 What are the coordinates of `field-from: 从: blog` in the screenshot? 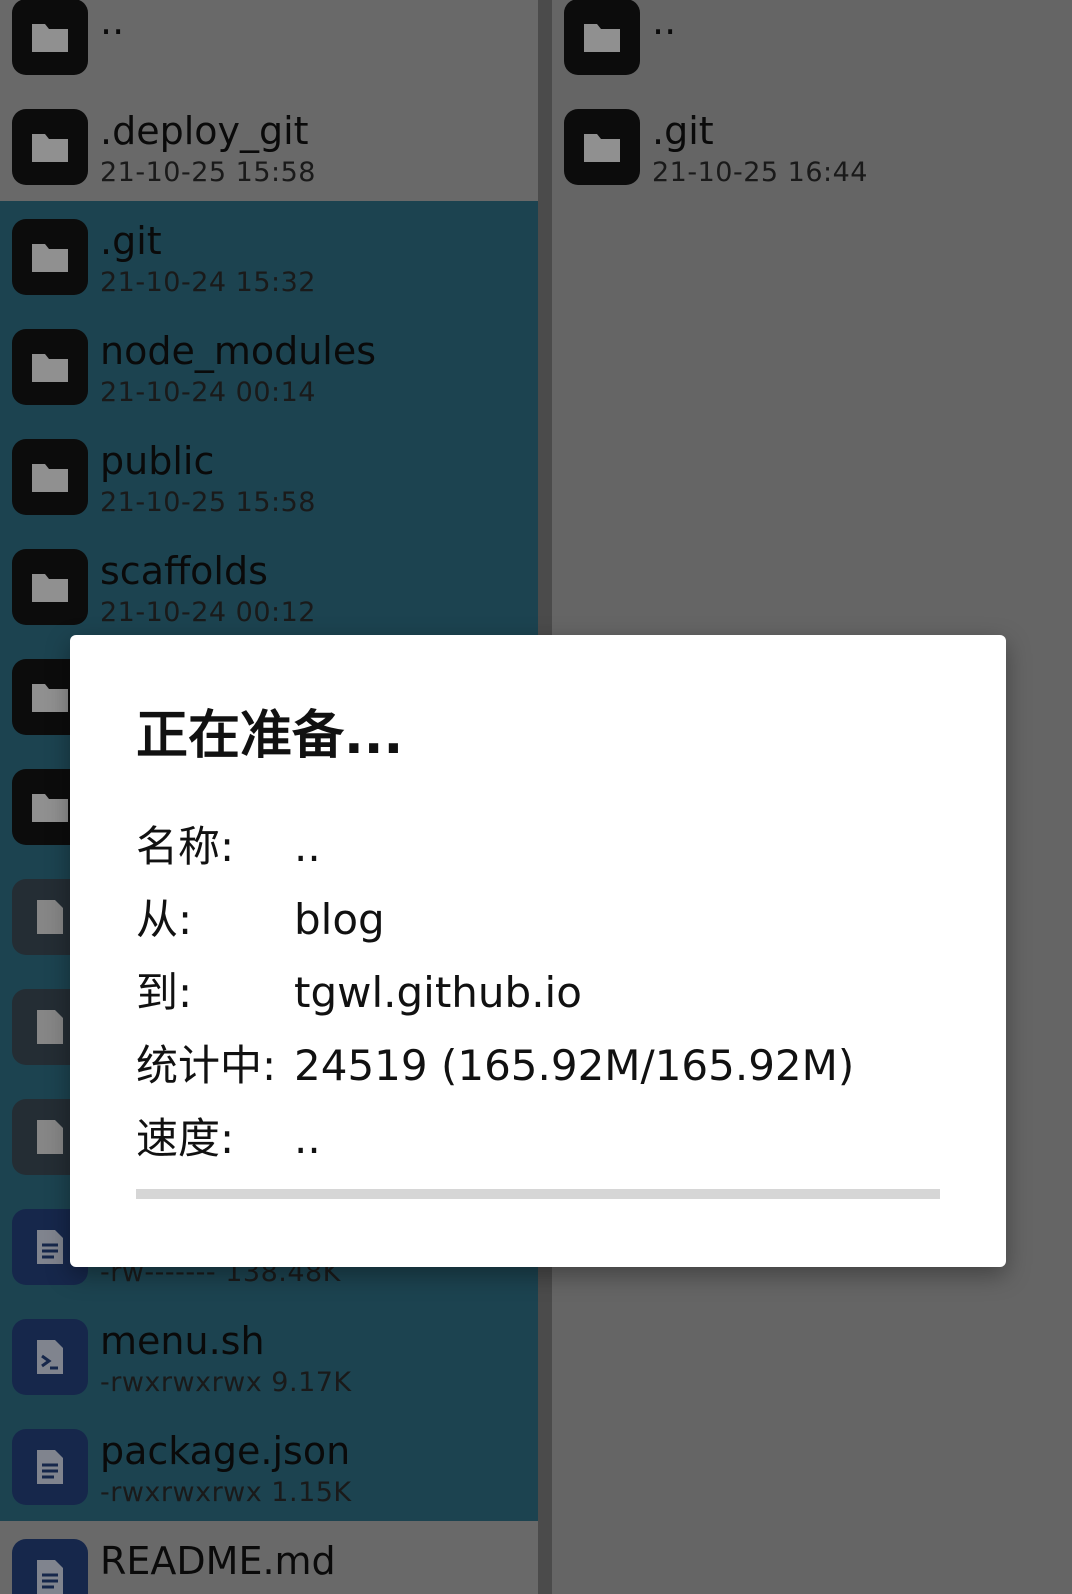 It's located at (260, 916).